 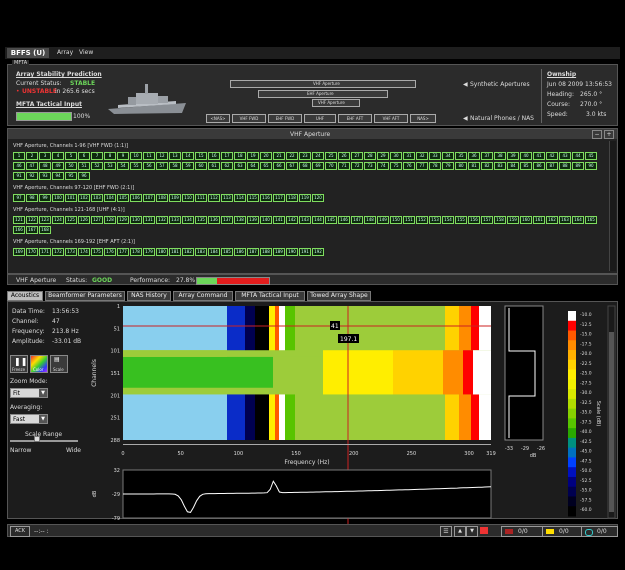 I want to click on db-axis-label: dB, so click(x=95, y=493).